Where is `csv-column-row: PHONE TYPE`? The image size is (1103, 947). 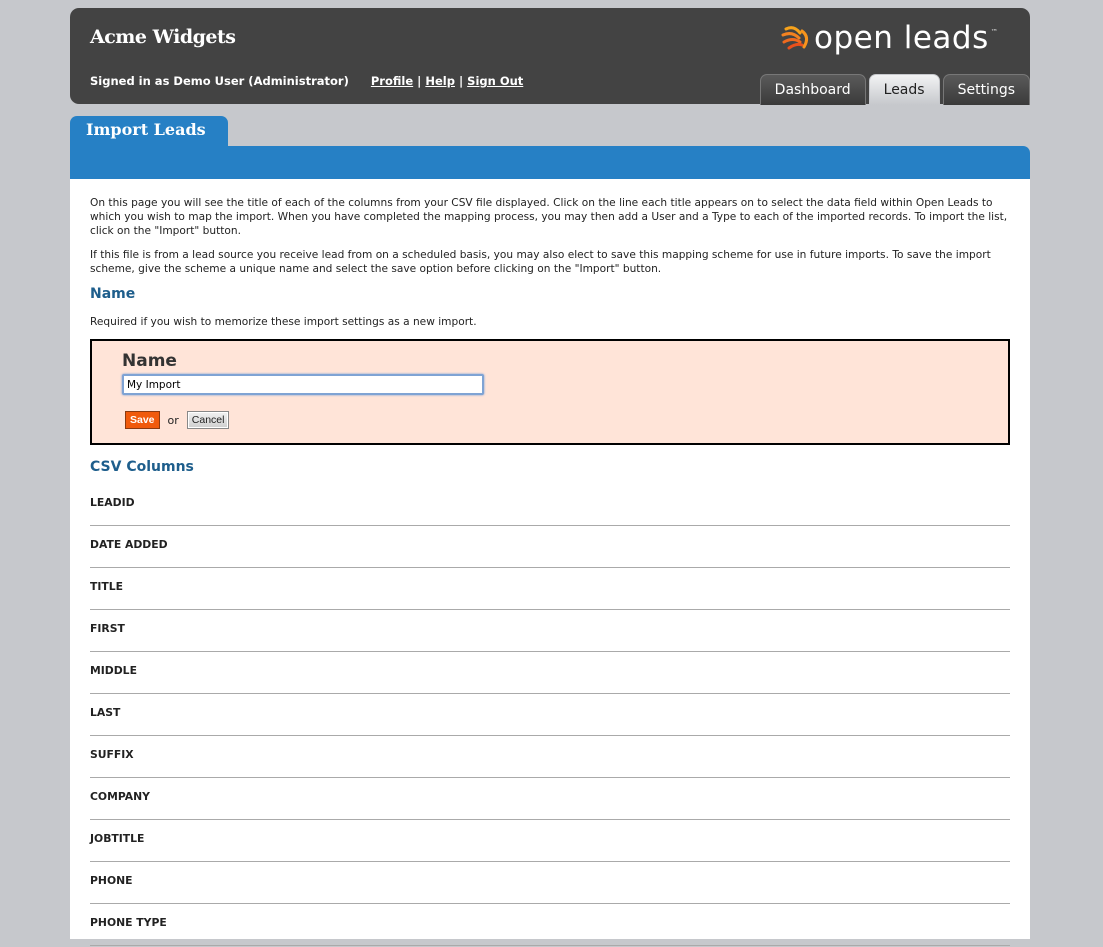
csv-column-row: PHONE TYPE is located at coordinates (550, 925).